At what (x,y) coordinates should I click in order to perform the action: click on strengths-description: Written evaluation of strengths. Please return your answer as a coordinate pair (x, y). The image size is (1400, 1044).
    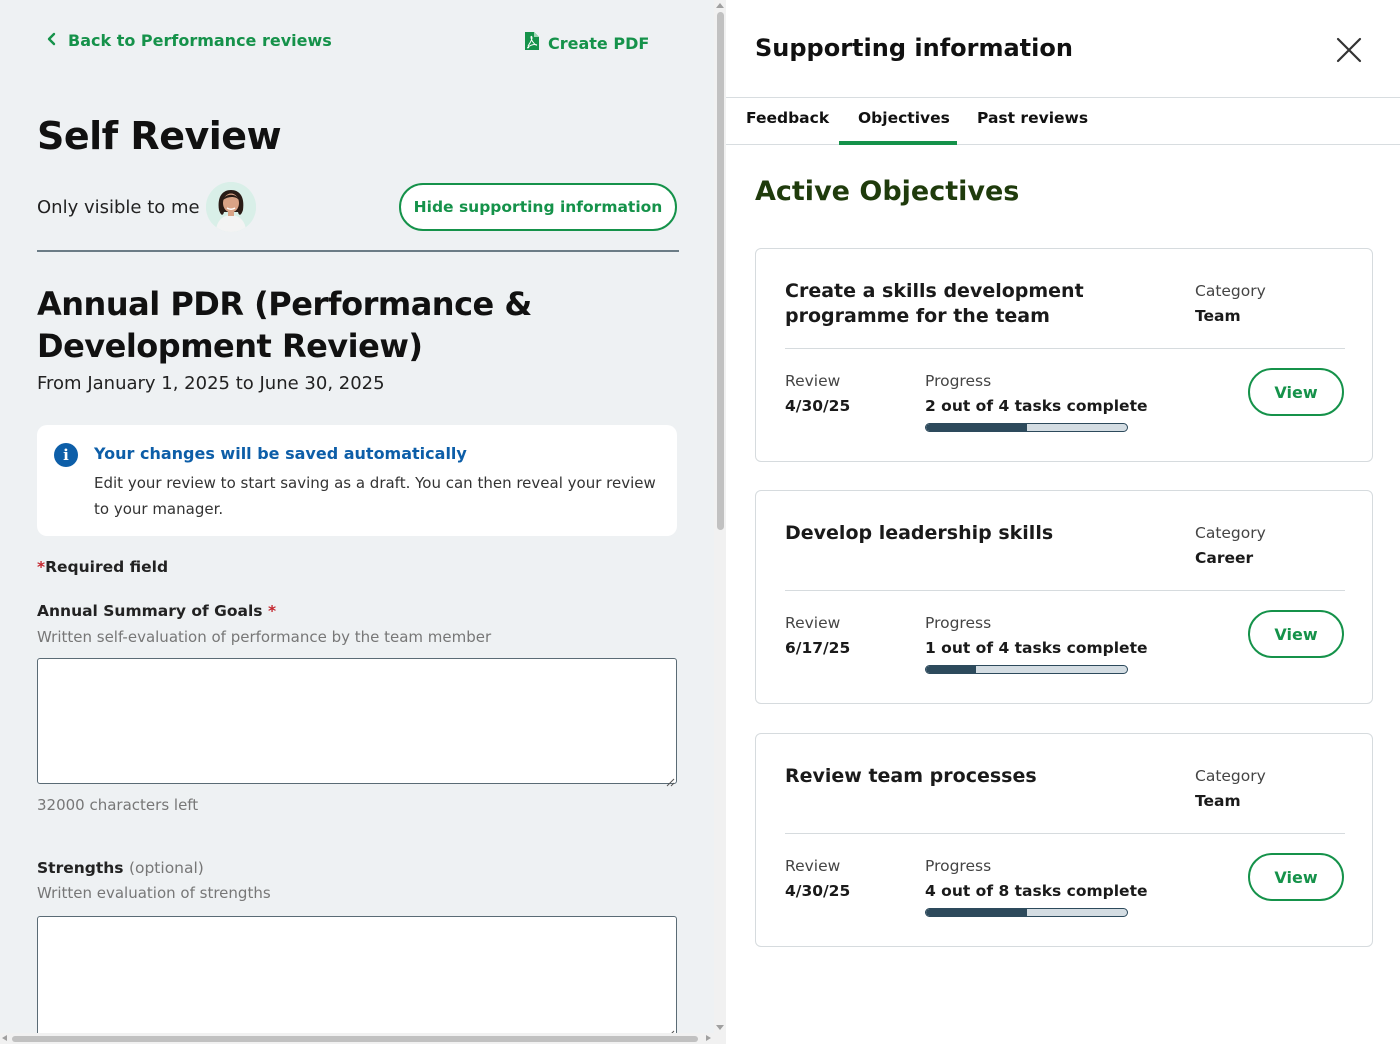
    Looking at the image, I should click on (154, 893).